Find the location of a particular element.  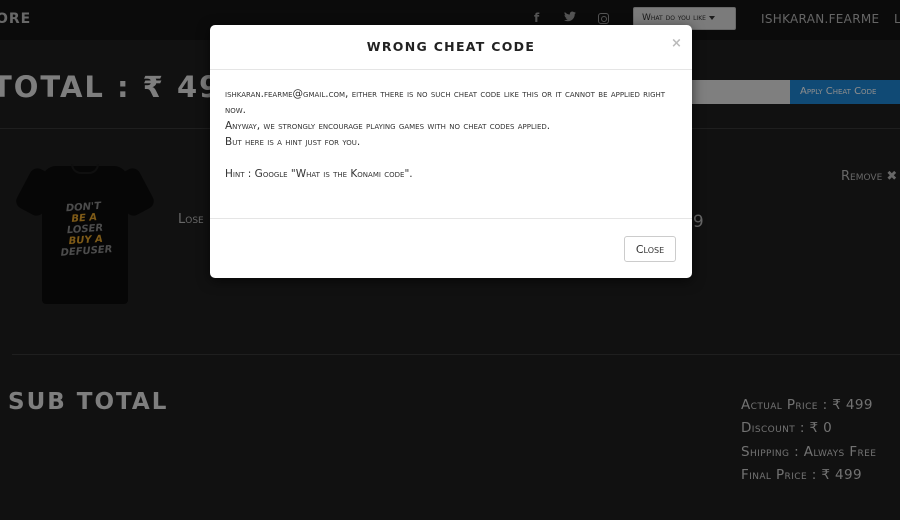

close-button: Close is located at coordinates (650, 249).